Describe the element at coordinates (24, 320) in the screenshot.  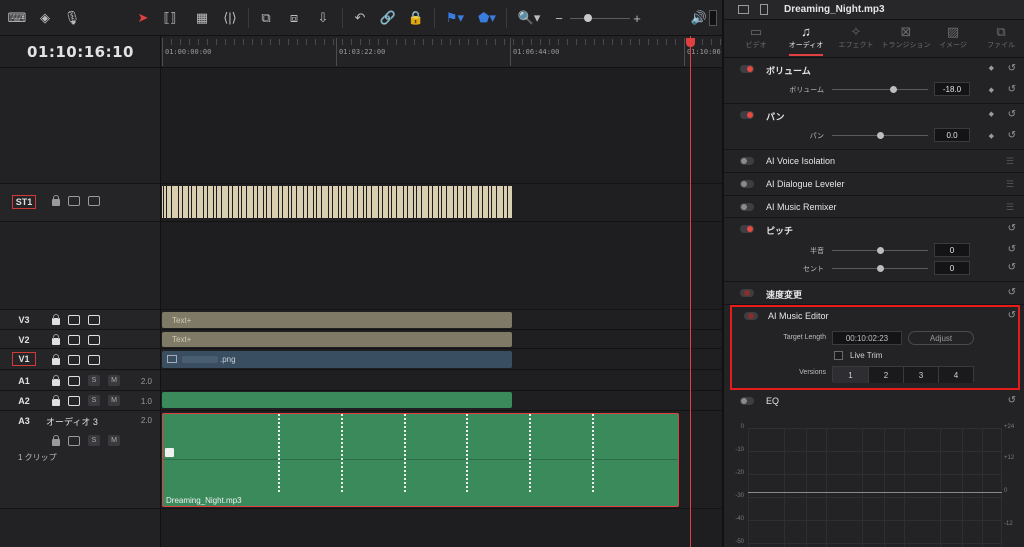
I see `track-name-v3: V3` at that location.